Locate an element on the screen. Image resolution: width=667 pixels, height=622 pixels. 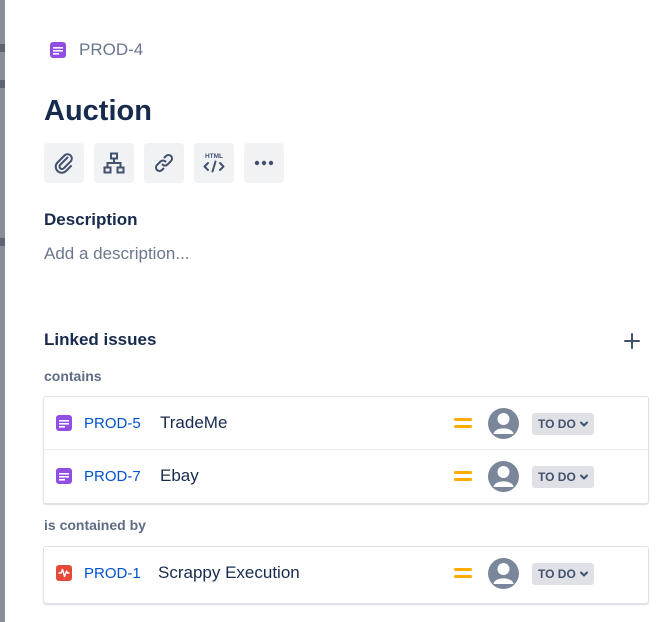
issue-key-link: PROD-1 is located at coordinates (112, 573).